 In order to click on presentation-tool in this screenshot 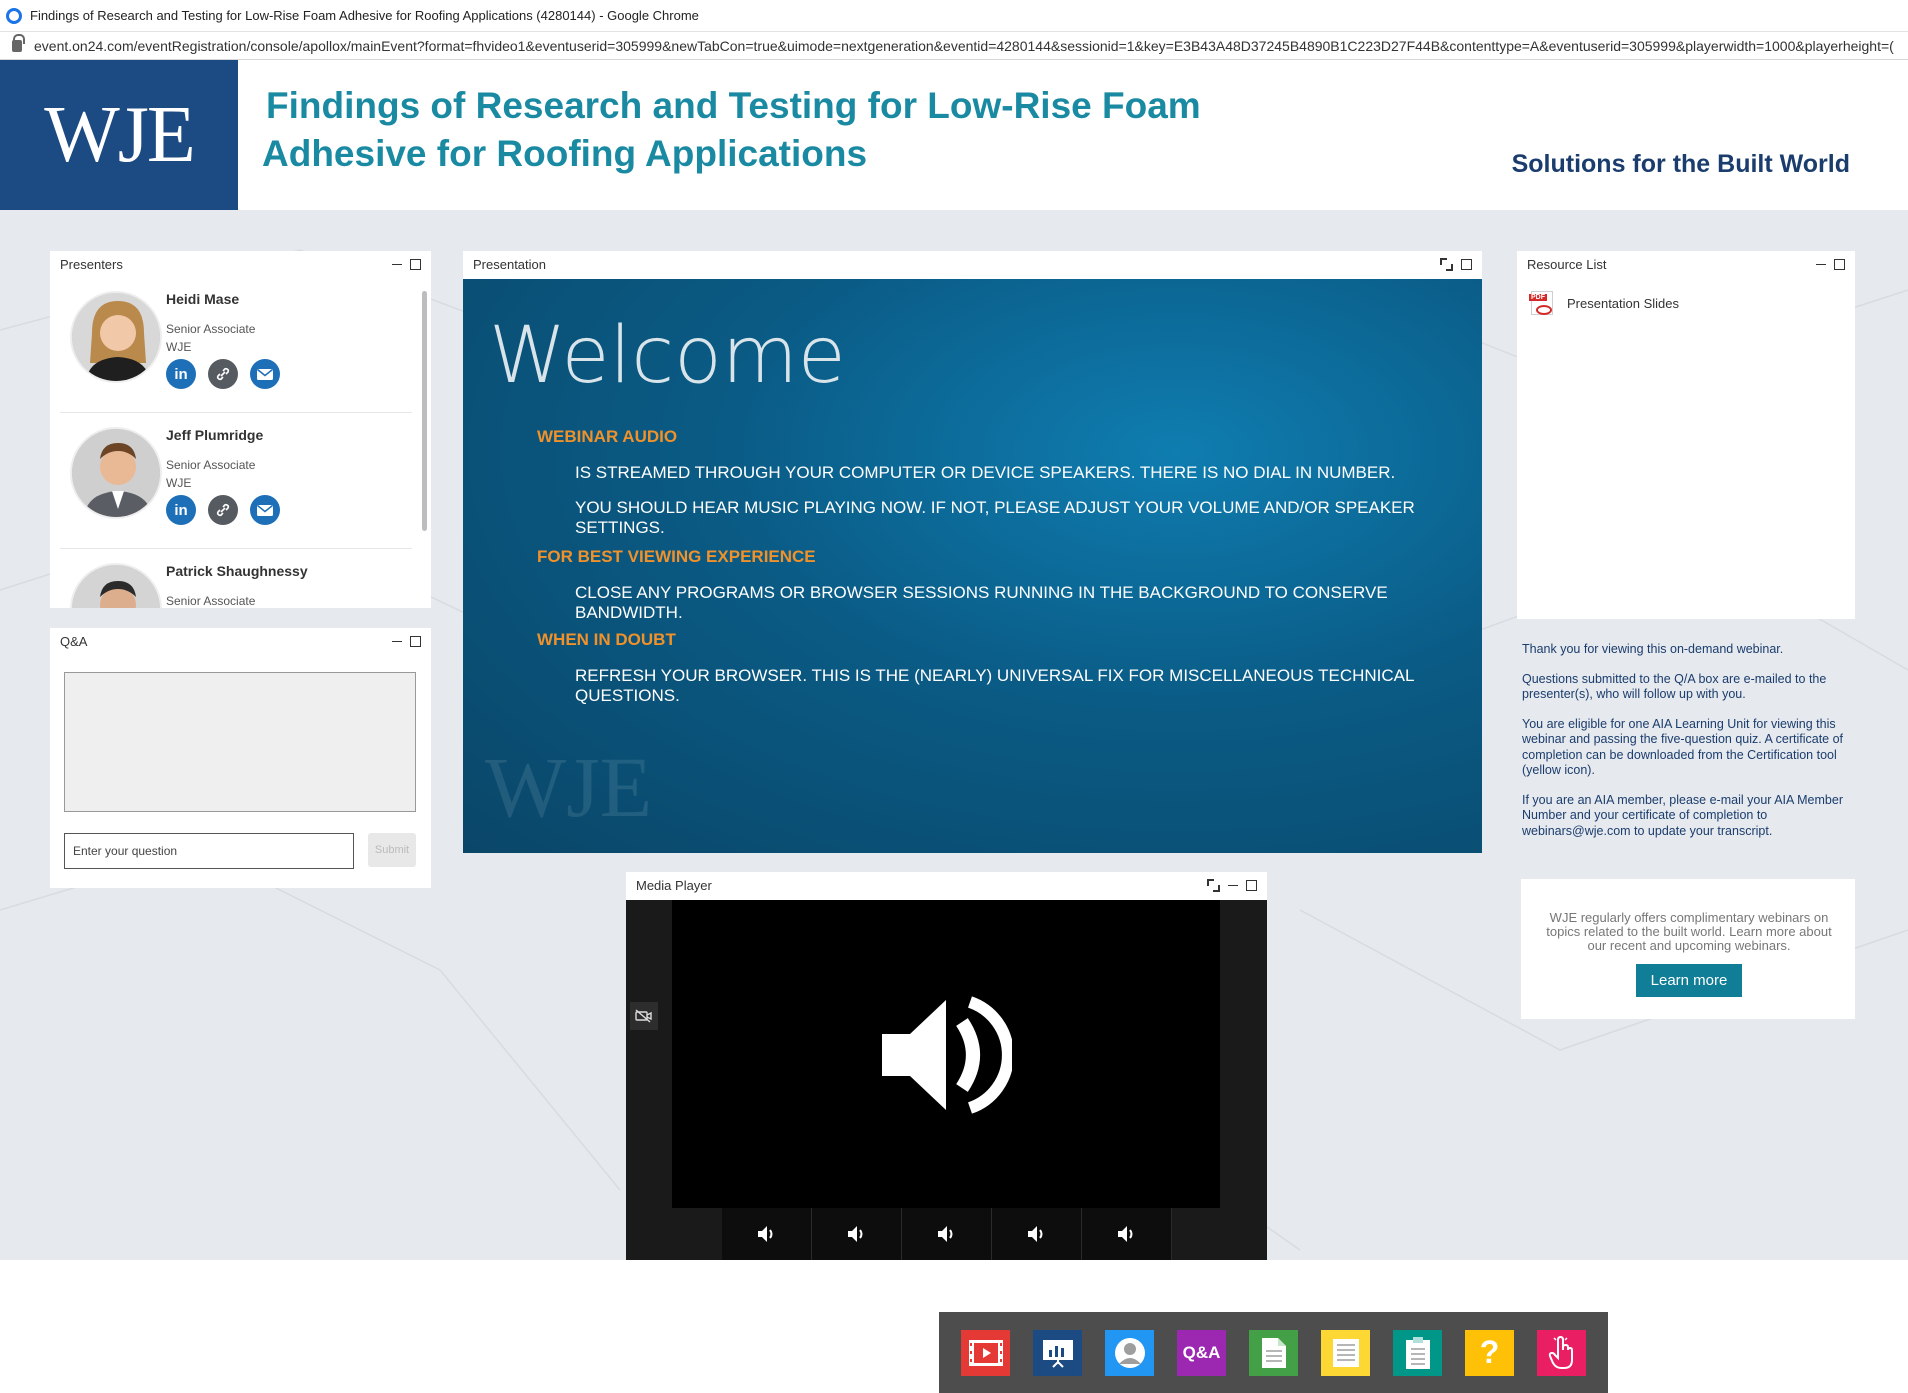, I will do `click(1057, 1352)`.